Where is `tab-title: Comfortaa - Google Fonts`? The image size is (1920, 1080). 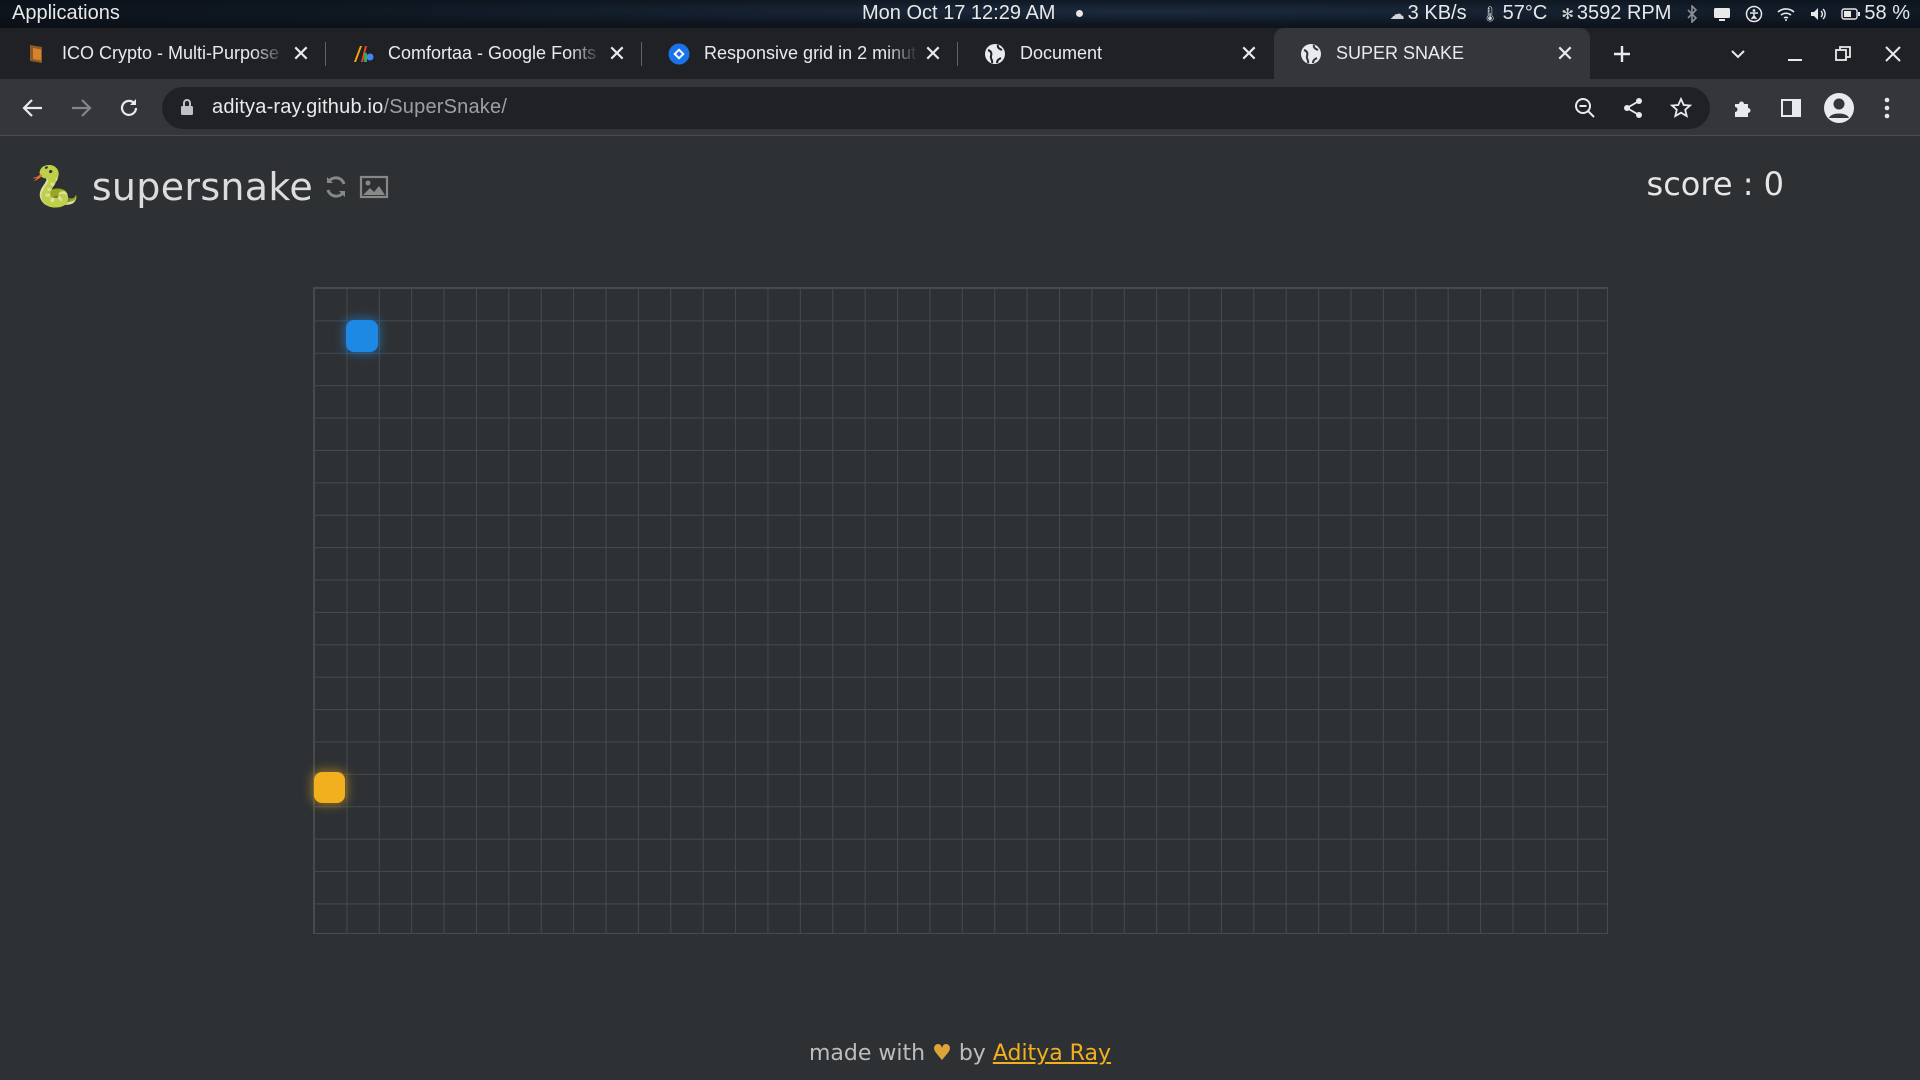 tab-title: Comfortaa - Google Fonts is located at coordinates (492, 53).